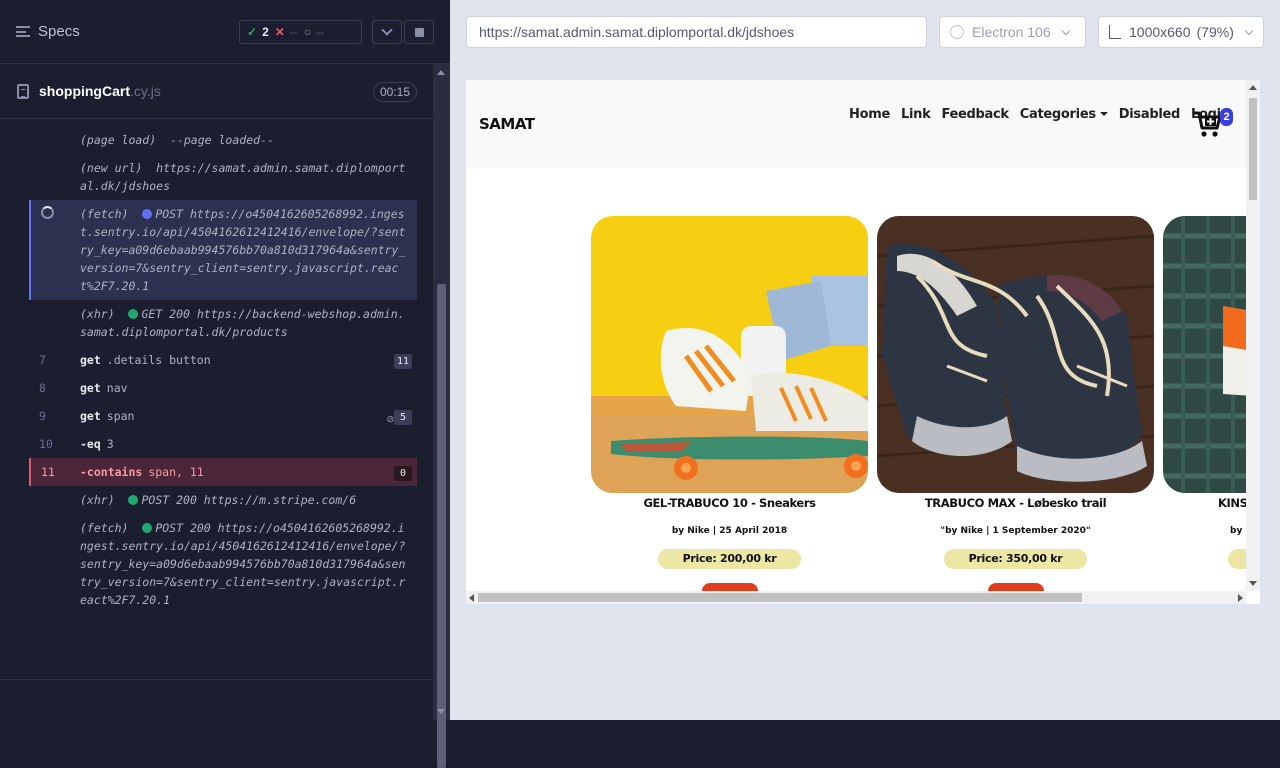  I want to click on log-number: 8, so click(42, 388).